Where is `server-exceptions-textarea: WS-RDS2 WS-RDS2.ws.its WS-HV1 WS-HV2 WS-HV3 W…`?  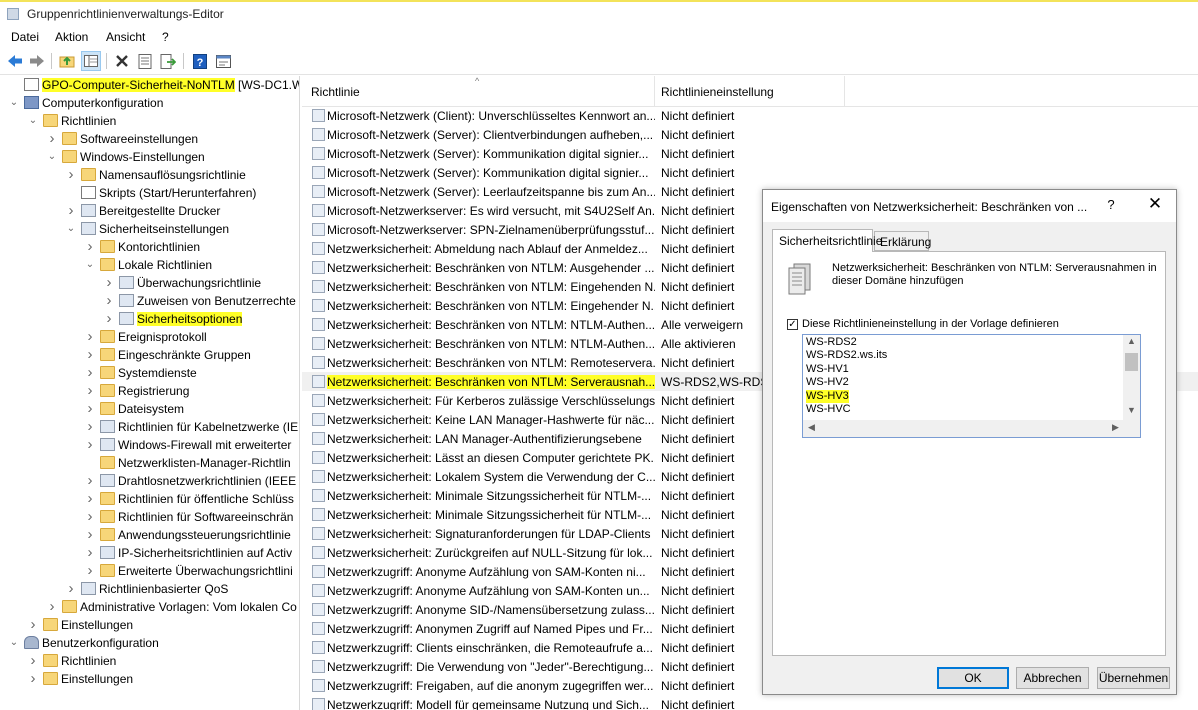 server-exceptions-textarea: WS-RDS2 WS-RDS2.ws.its WS-HV1 WS-HV2 WS-HV3 W… is located at coordinates (971, 386).